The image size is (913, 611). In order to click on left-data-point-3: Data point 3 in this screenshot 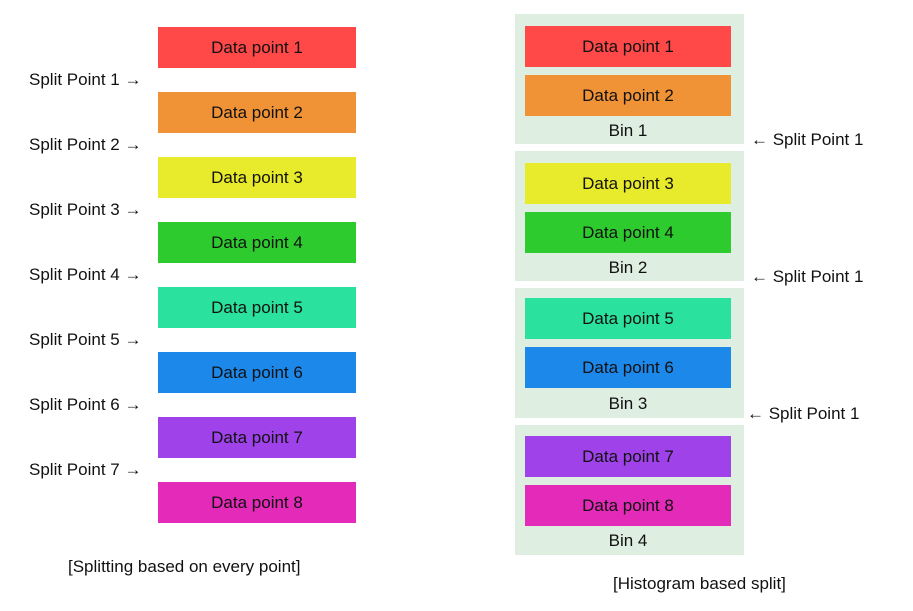, I will do `click(257, 177)`.